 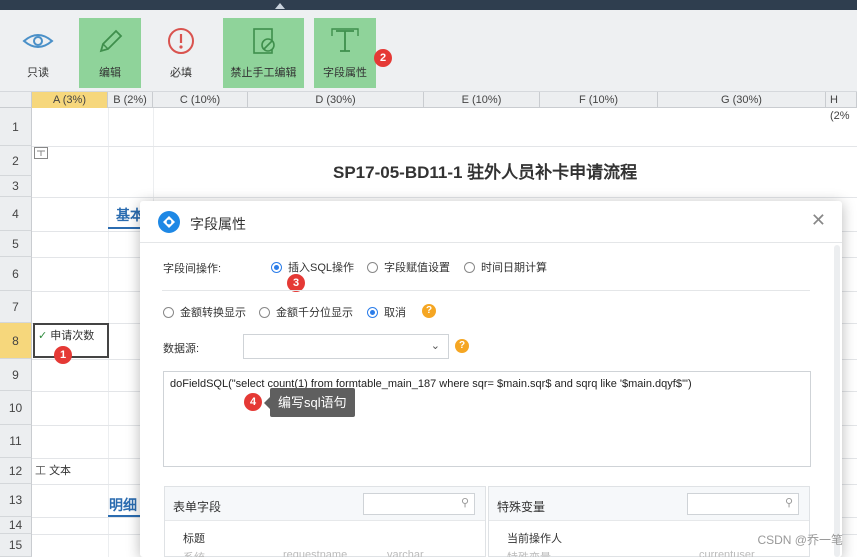 What do you see at coordinates (841, 107) in the screenshot?
I see `column-header: H (2%` at bounding box center [841, 107].